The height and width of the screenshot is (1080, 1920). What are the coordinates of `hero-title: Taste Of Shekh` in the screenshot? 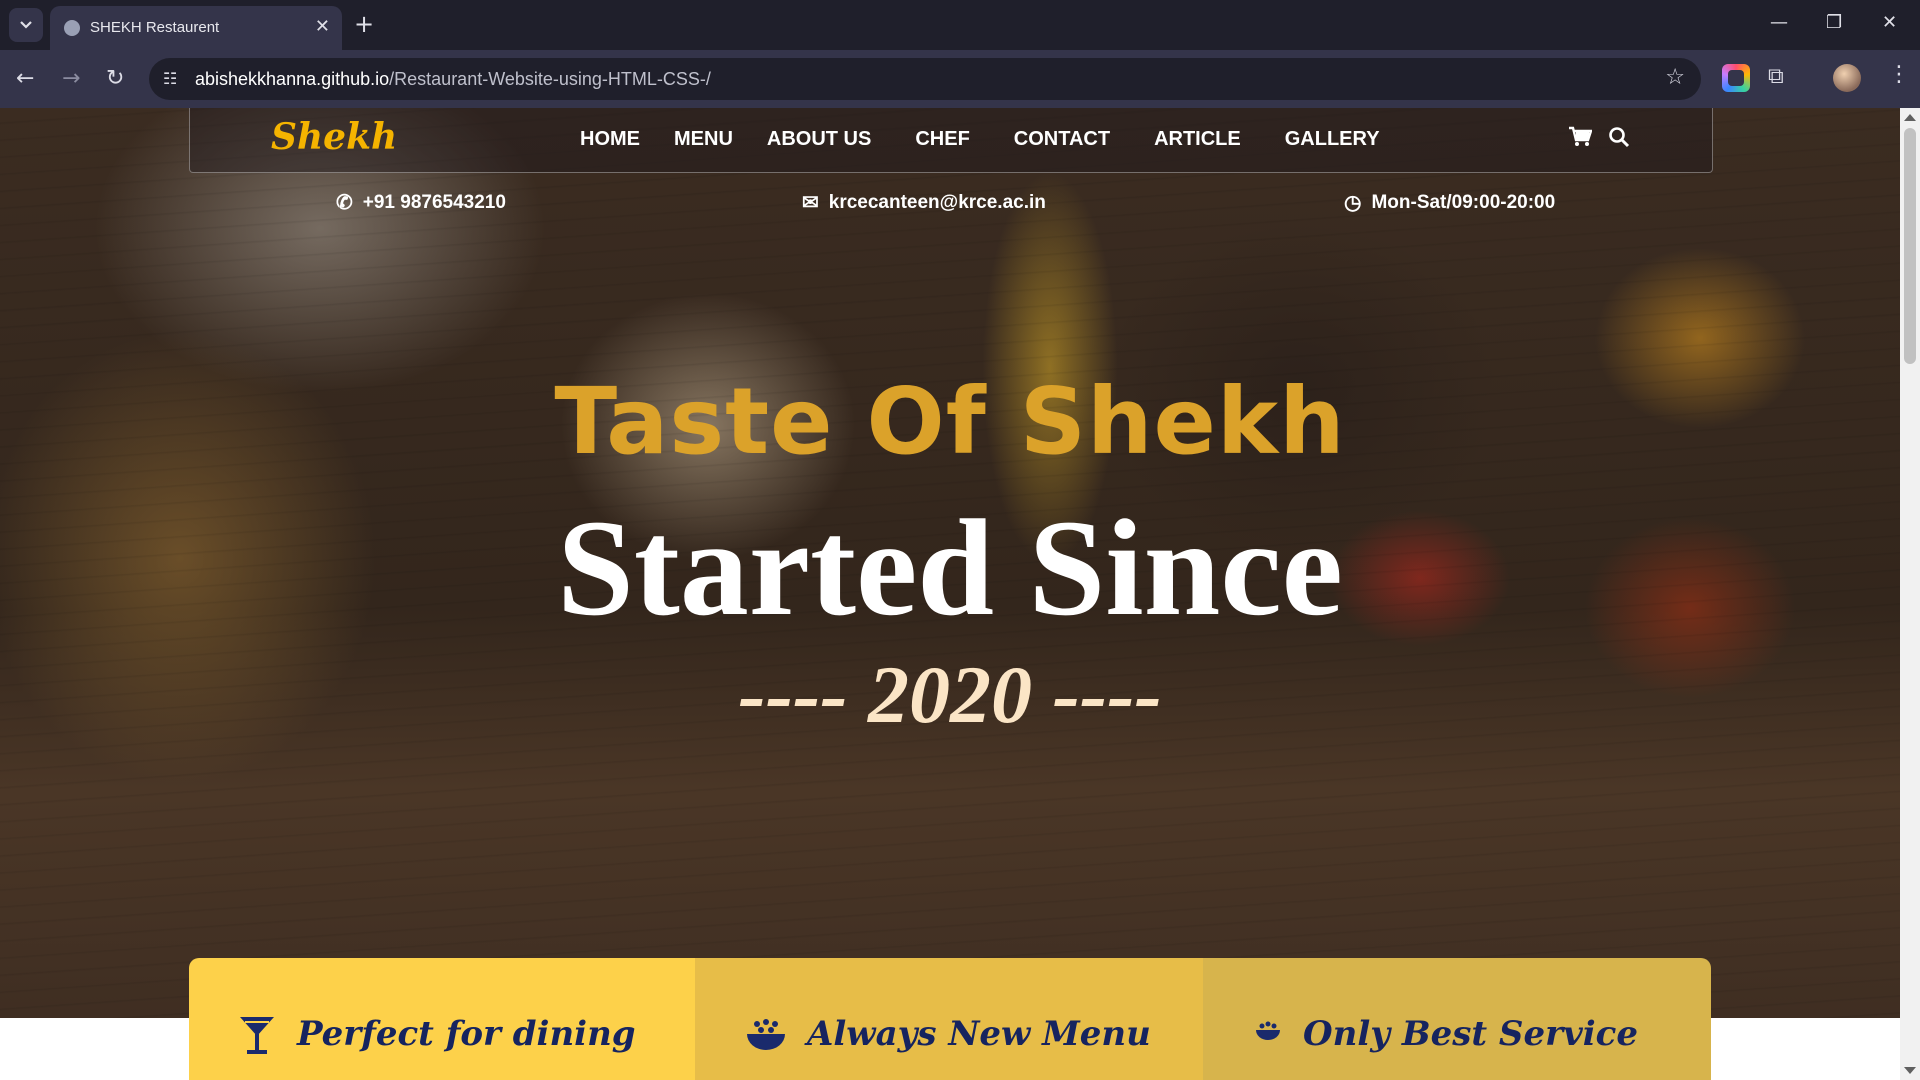 It's located at (950, 421).